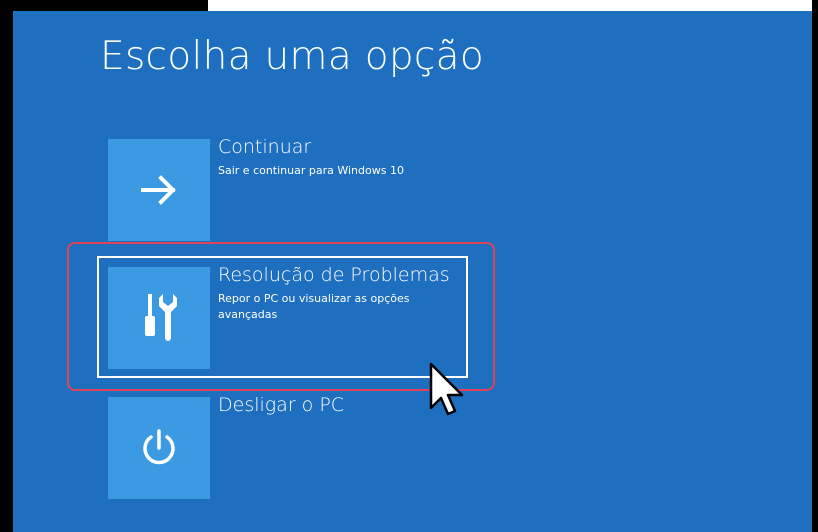  I want to click on left-black-bar, so click(6, 266).